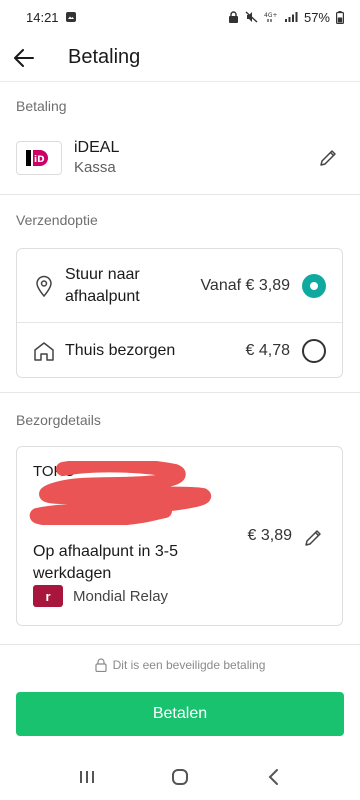 The width and height of the screenshot is (360, 800). I want to click on carrier-logo-glyph: r, so click(48, 596).